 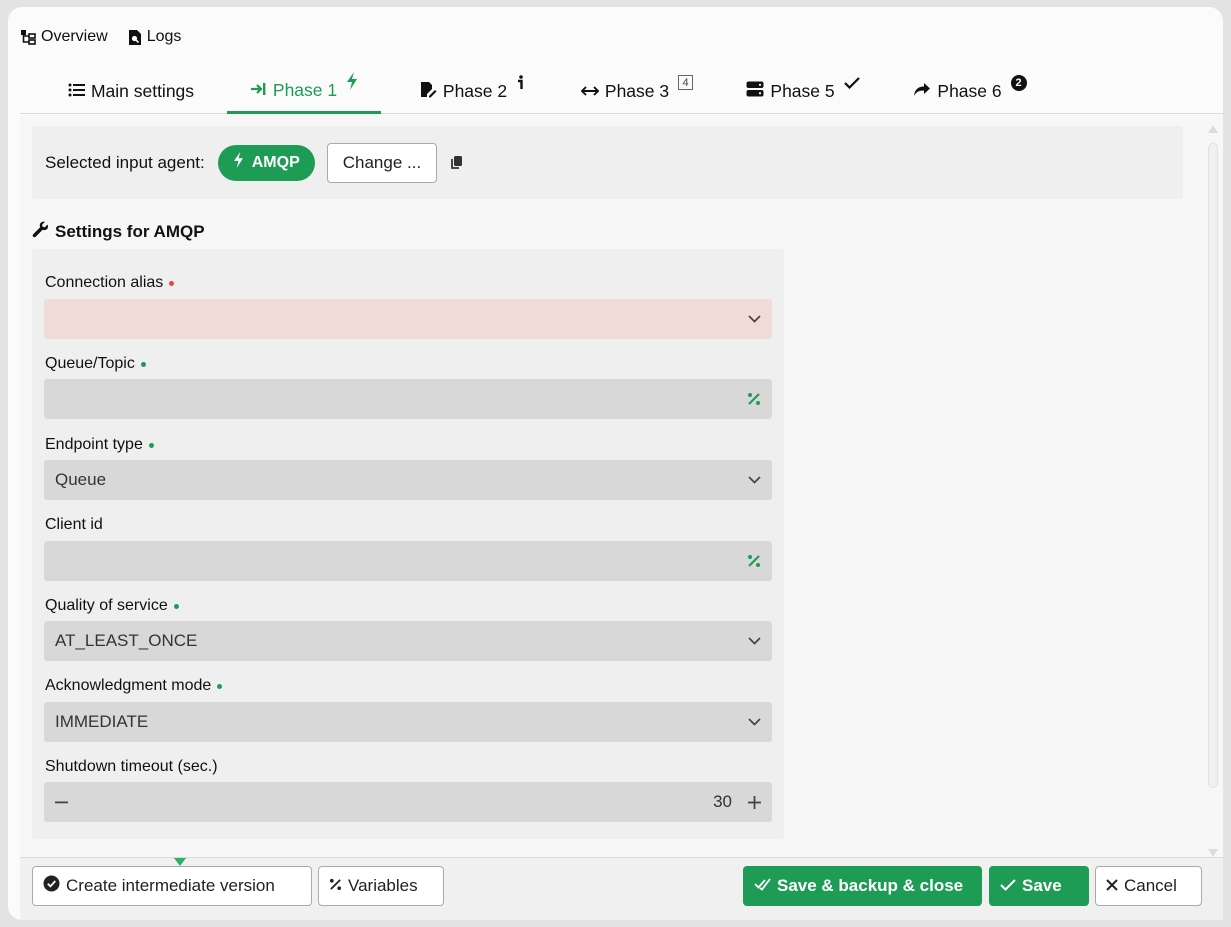 What do you see at coordinates (456, 162) in the screenshot?
I see `copy-icon` at bounding box center [456, 162].